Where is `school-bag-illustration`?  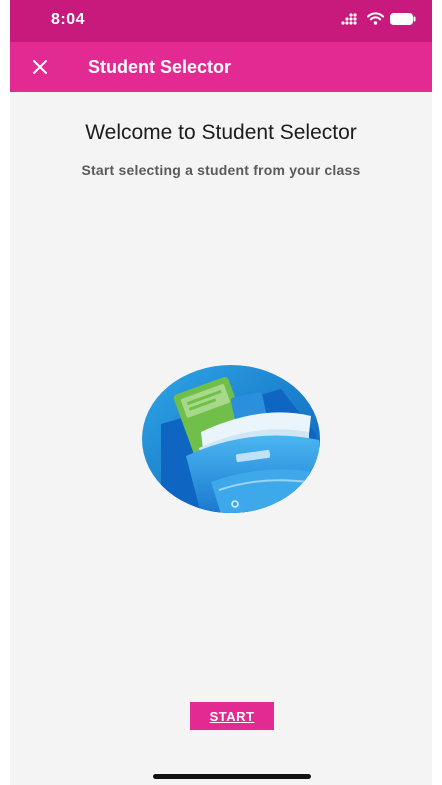 school-bag-illustration is located at coordinates (231, 439).